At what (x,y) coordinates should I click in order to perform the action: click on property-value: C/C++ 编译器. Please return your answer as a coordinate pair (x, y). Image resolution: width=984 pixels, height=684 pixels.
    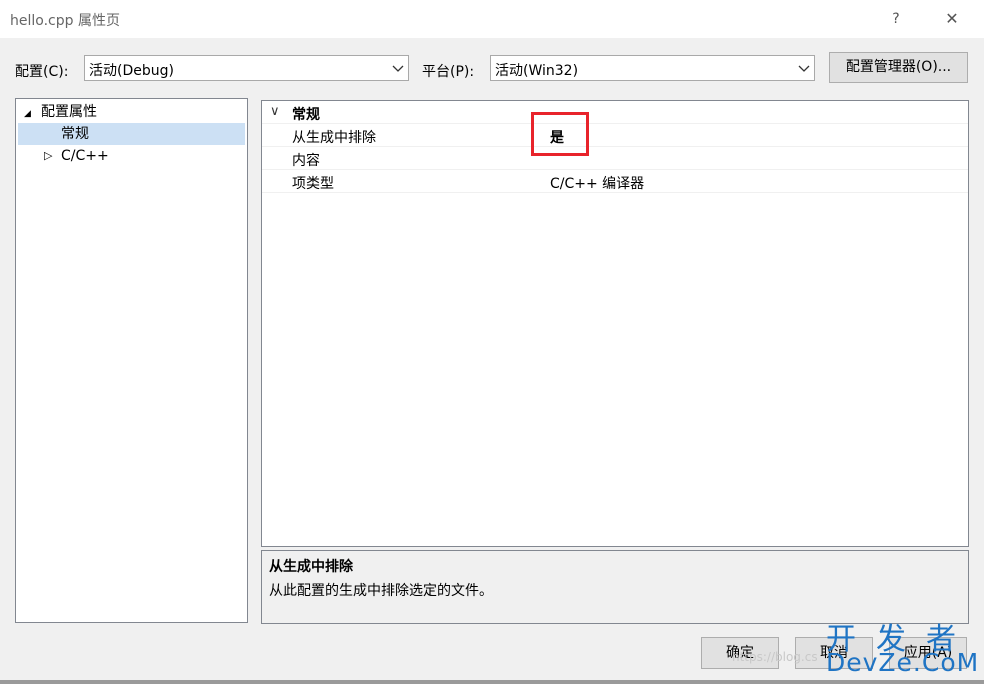
    Looking at the image, I should click on (597, 183).